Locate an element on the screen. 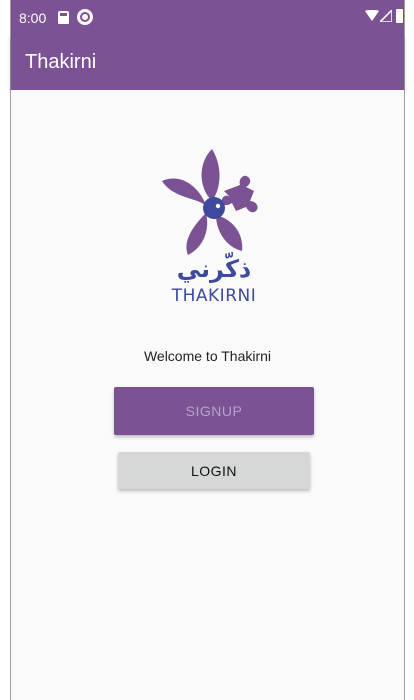 This screenshot has width=414, height=700. sd-card-icon is located at coordinates (63, 17).